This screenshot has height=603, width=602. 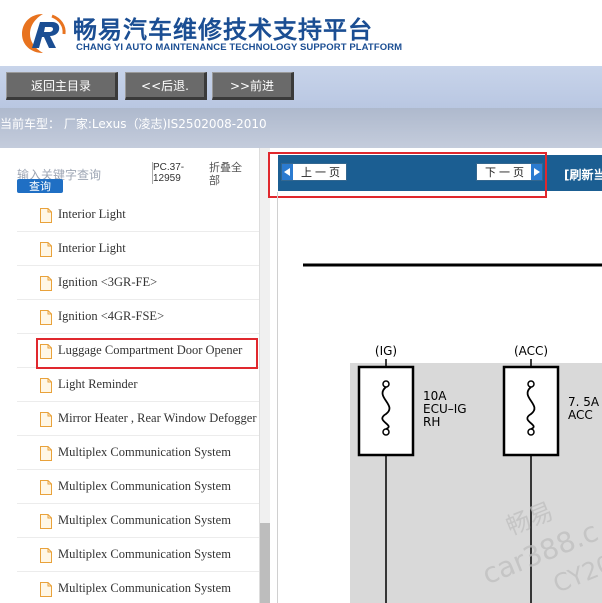 I want to click on fuse2-terminal-label: (ACC), so click(x=531, y=351).